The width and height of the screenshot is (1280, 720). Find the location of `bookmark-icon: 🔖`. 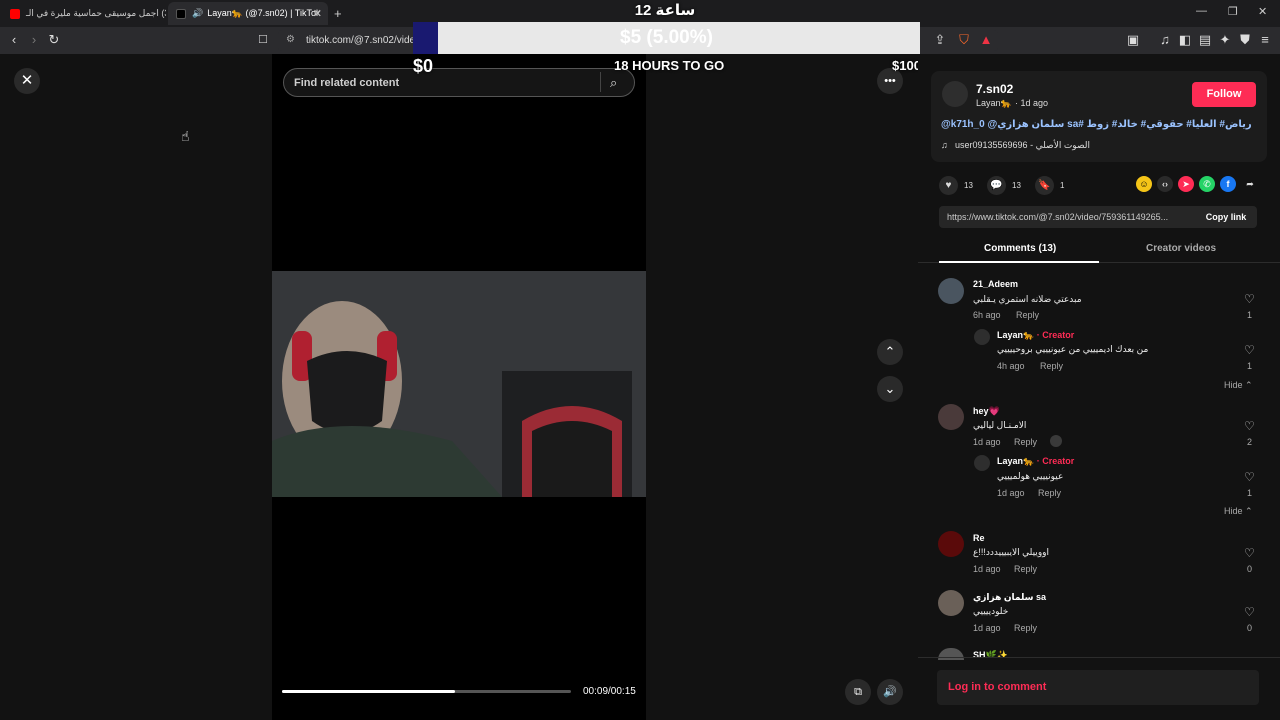

bookmark-icon: 🔖 is located at coordinates (1044, 185).